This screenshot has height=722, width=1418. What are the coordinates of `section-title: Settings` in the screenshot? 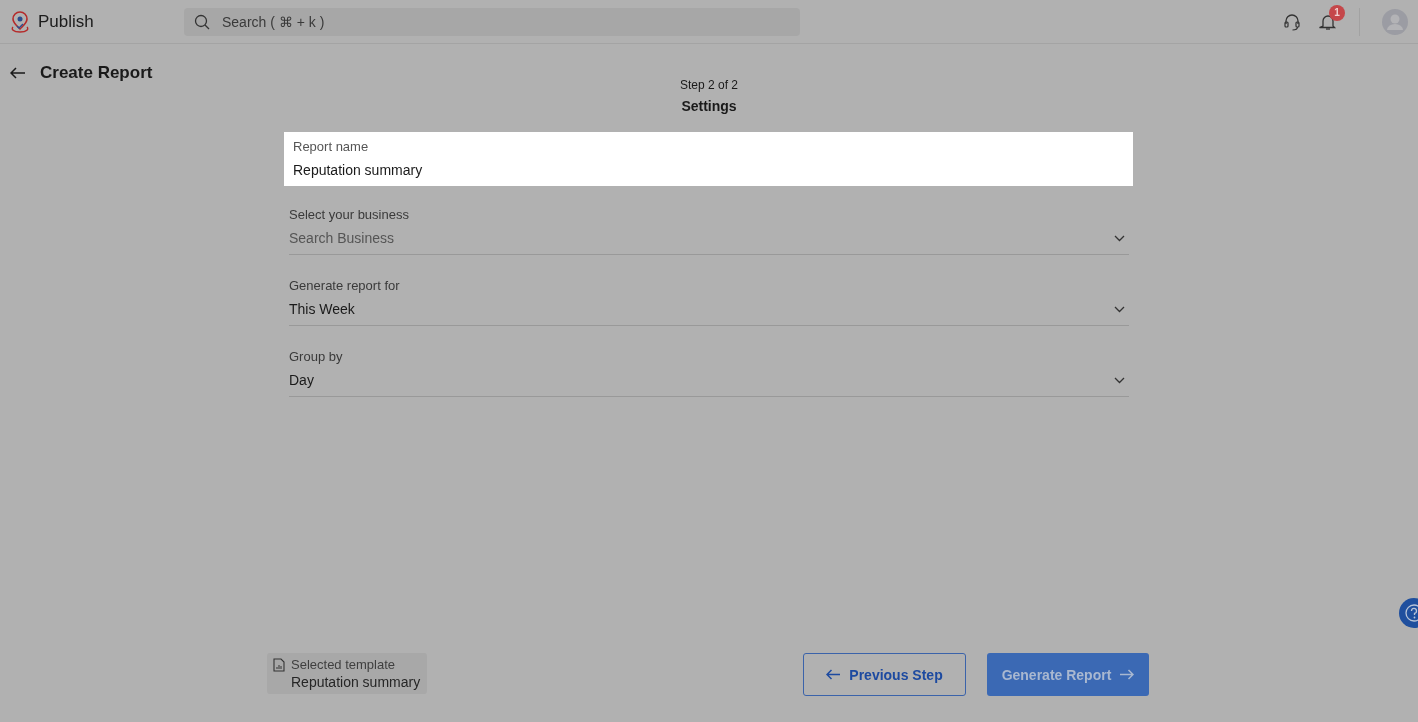 It's located at (709, 106).